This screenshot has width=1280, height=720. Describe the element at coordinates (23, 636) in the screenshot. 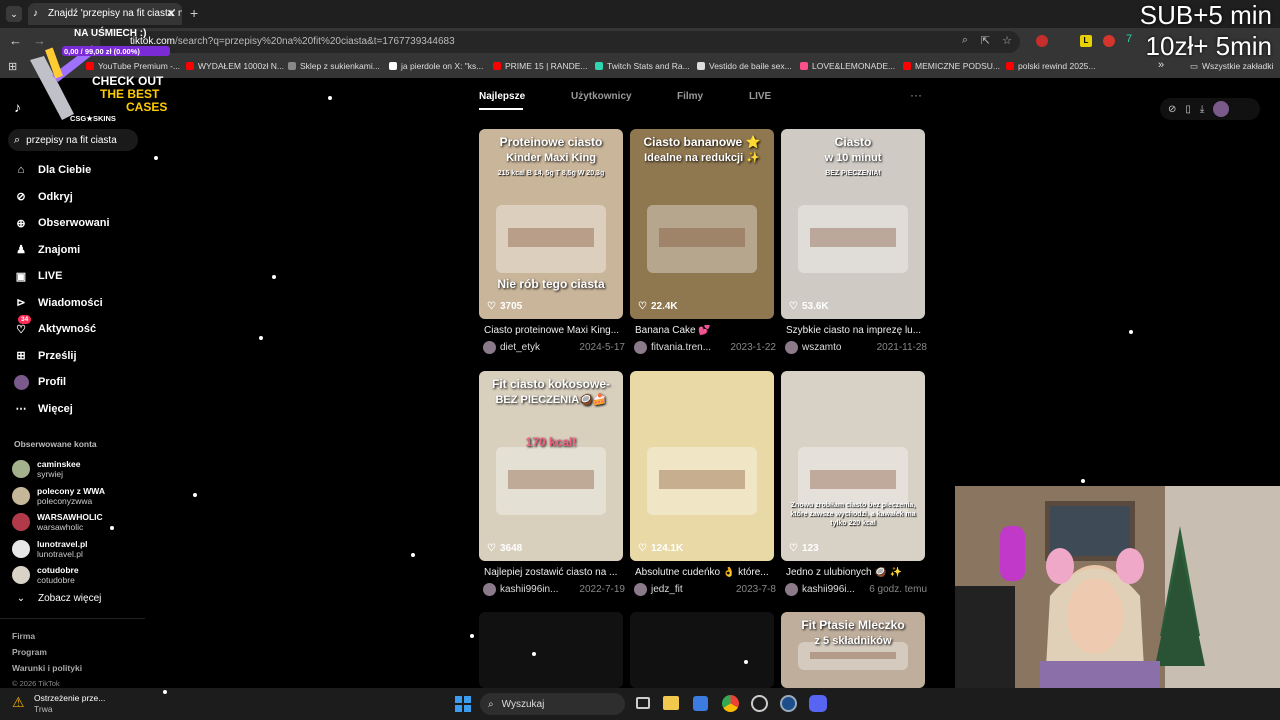

I see `footer-link-company: Firma` at that location.